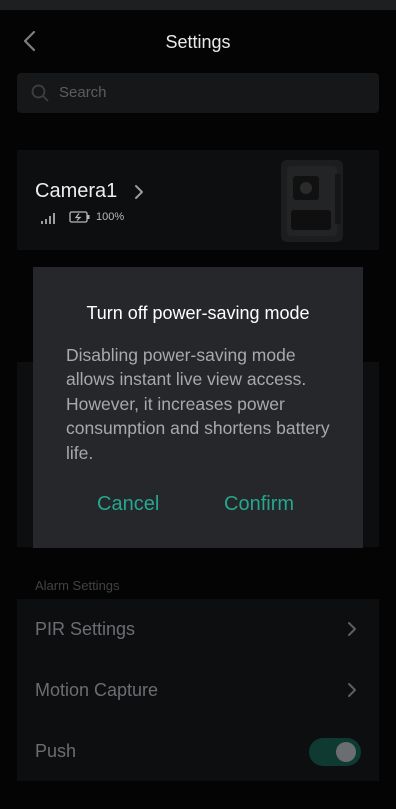 Image resolution: width=396 pixels, height=809 pixels. What do you see at coordinates (85, 629) in the screenshot?
I see `pir-settings-label: PIR Settings` at bounding box center [85, 629].